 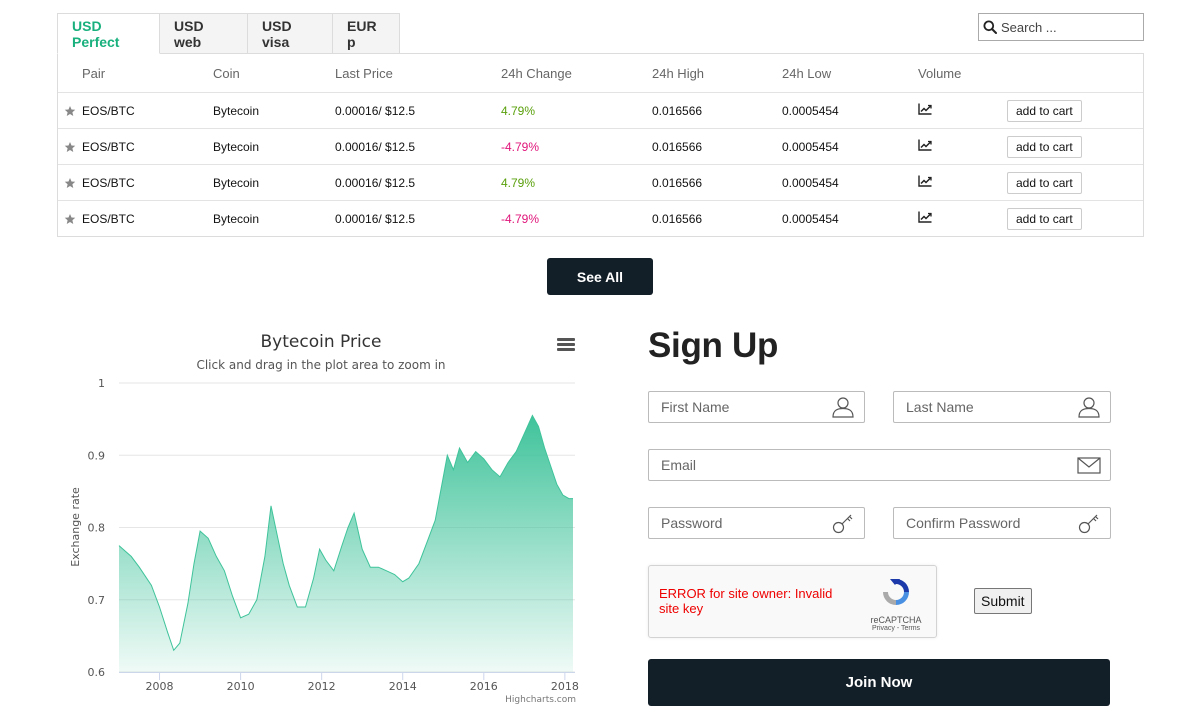 What do you see at coordinates (678, 73) in the screenshot?
I see `column-header-24h-high: 24h High` at bounding box center [678, 73].